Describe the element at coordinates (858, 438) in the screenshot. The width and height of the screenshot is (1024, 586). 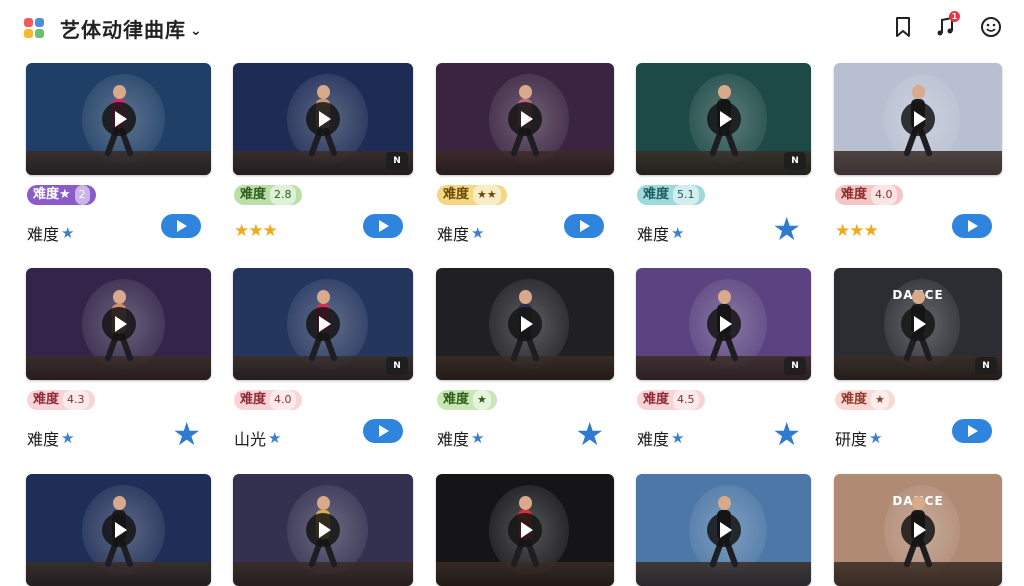
I see `meta-row: 研度 ★` at that location.